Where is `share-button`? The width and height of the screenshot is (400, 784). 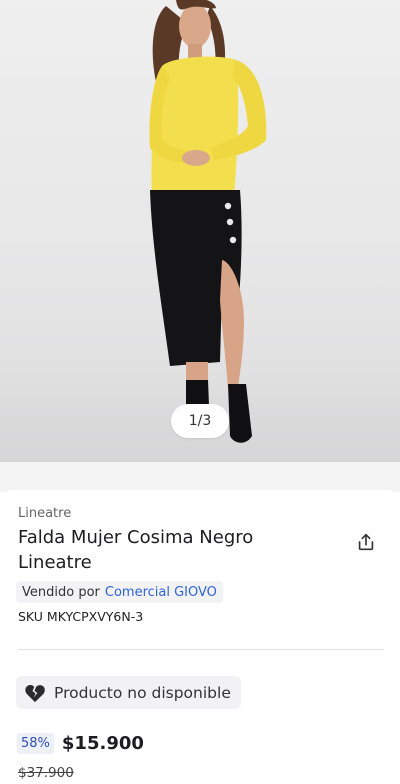
share-button is located at coordinates (366, 542).